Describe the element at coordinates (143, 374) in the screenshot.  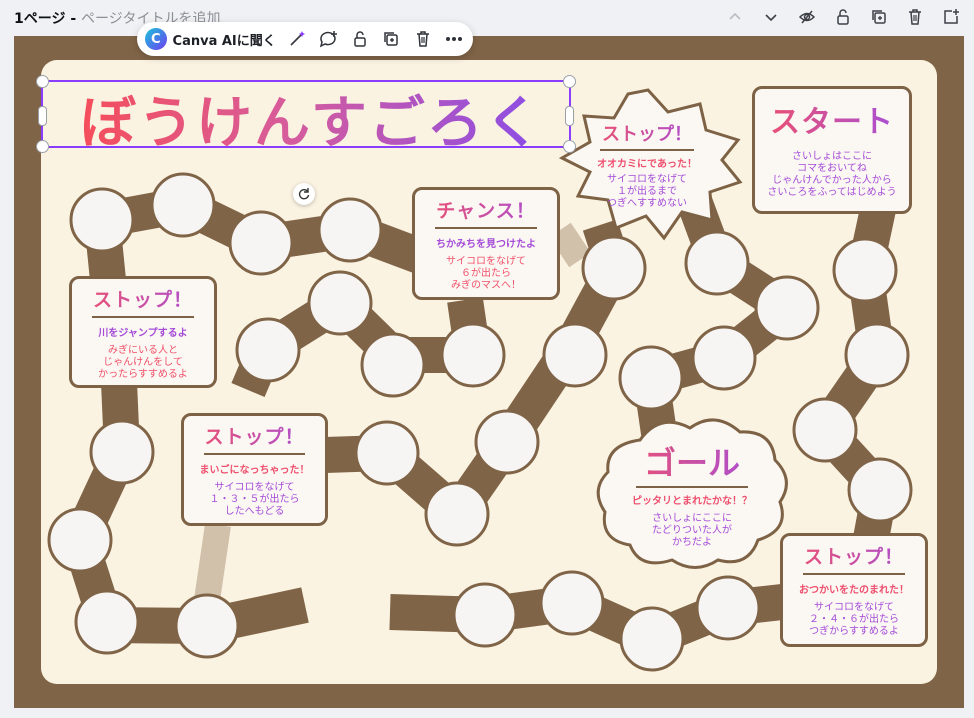
I see `card-line: かったらすすめるよ` at that location.